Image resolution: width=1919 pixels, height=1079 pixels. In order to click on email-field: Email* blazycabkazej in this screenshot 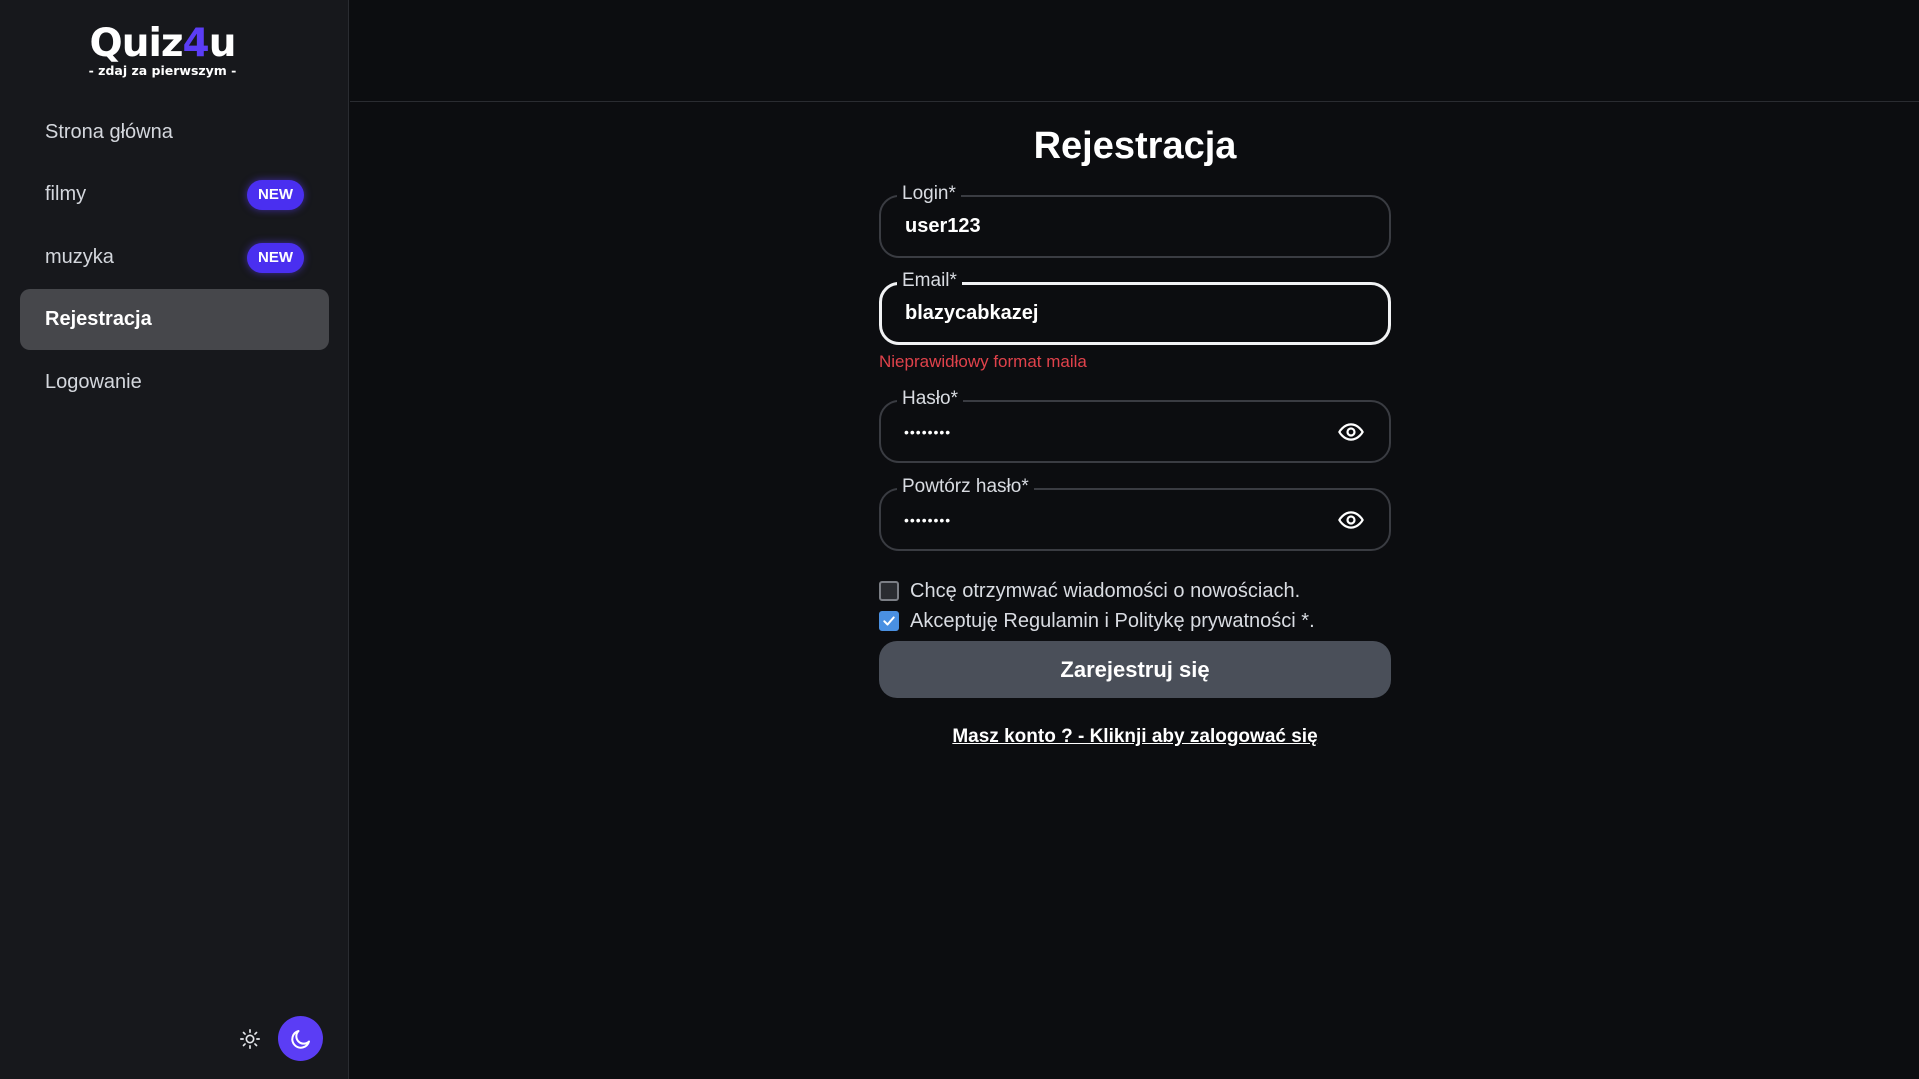, I will do `click(1135, 307)`.